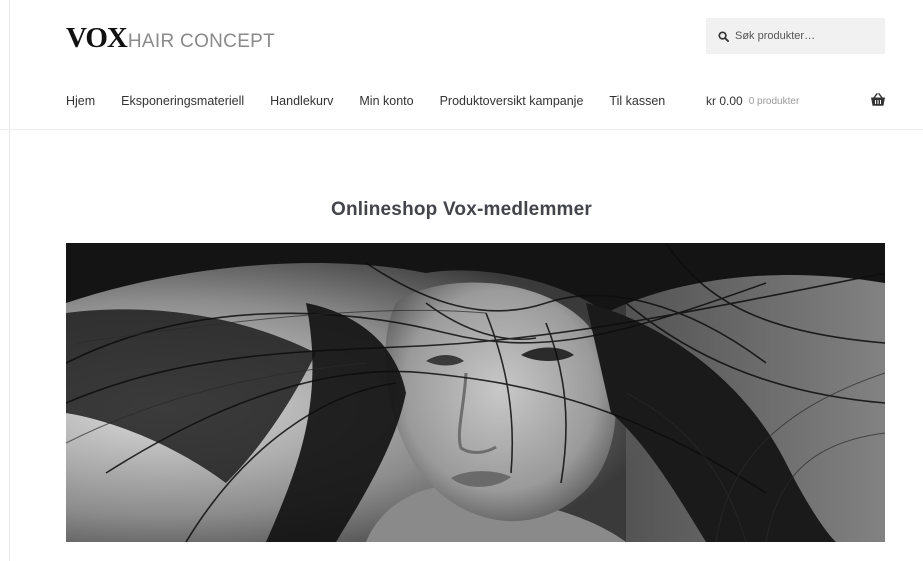 The width and height of the screenshot is (923, 561). What do you see at coordinates (301, 101) in the screenshot?
I see `nav-item-handlekurv: Handlekurv` at bounding box center [301, 101].